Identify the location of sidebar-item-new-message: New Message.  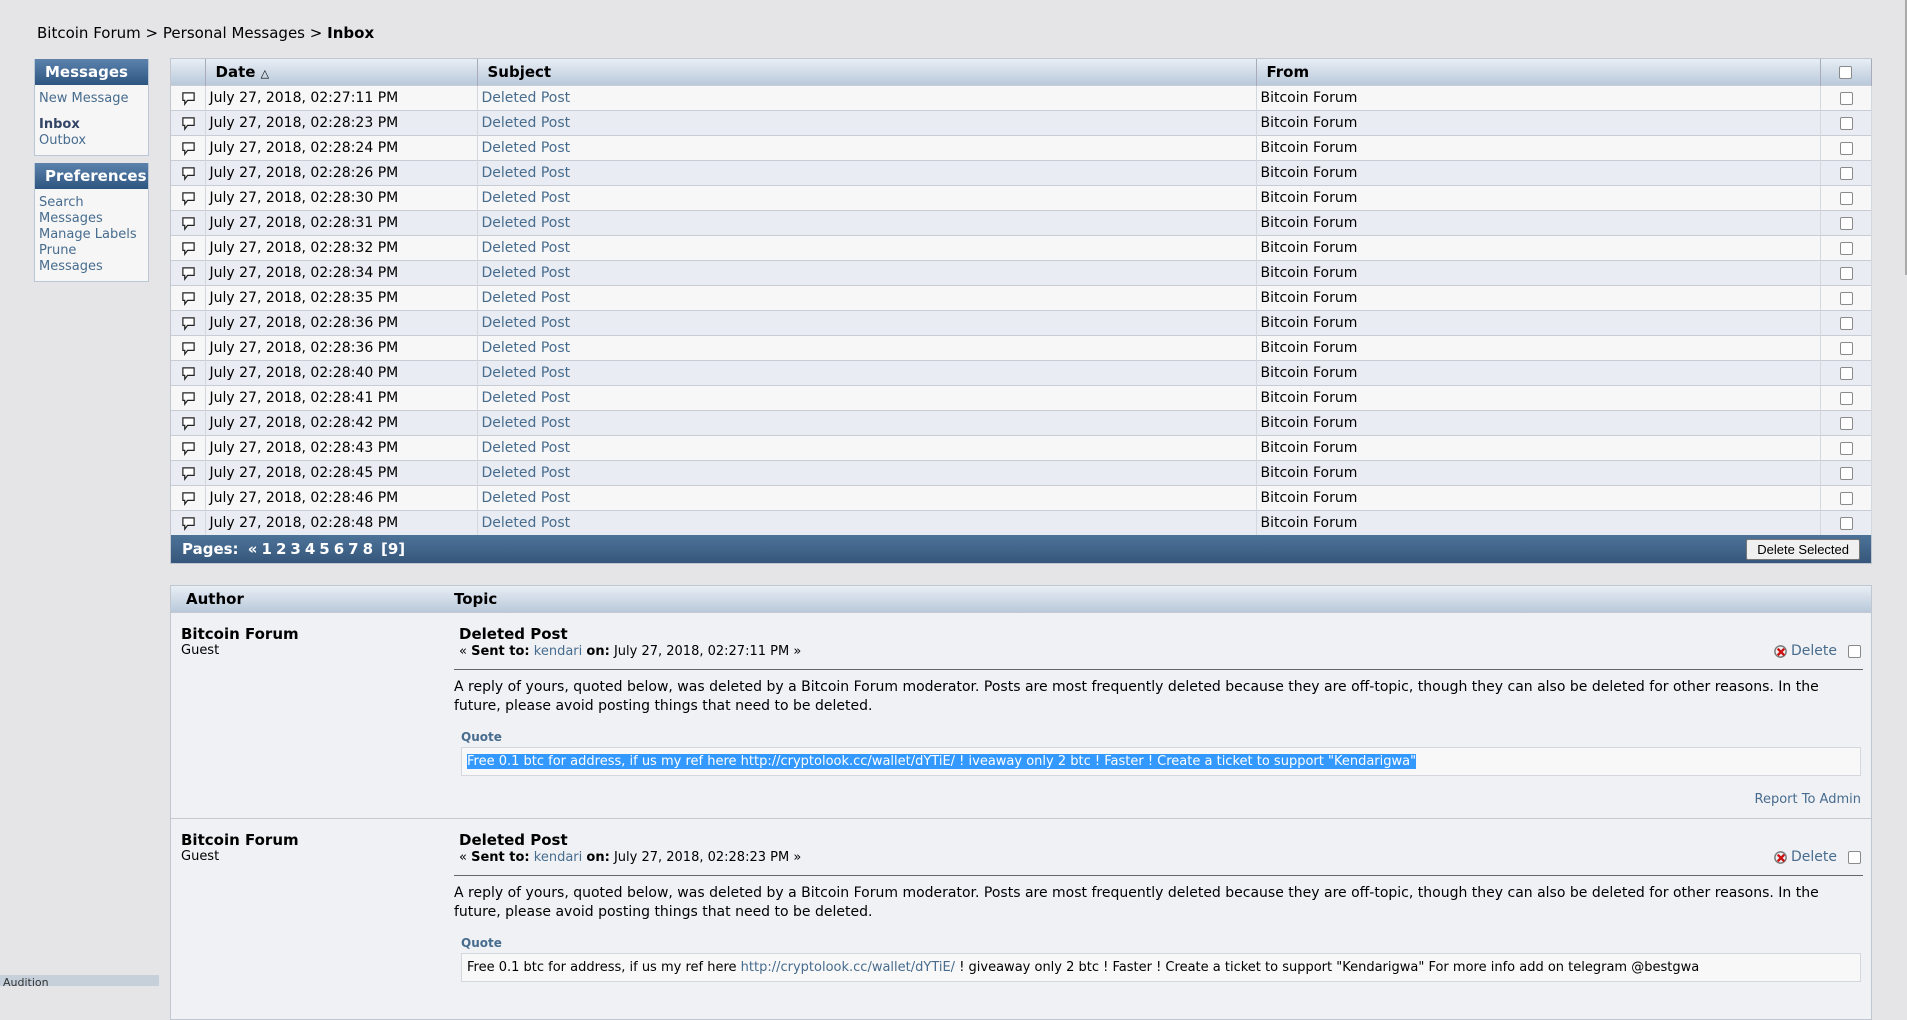
(91, 99).